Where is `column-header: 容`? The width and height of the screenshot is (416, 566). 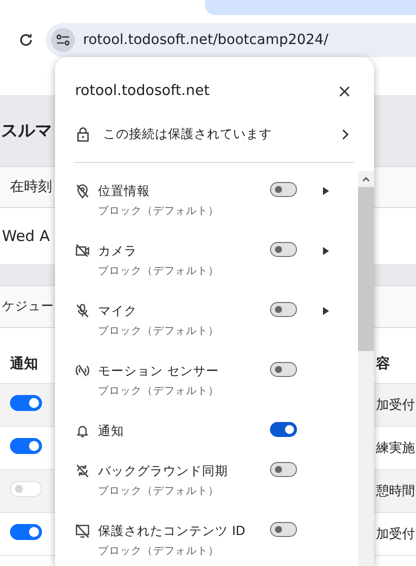 column-header: 容 is located at coordinates (383, 364).